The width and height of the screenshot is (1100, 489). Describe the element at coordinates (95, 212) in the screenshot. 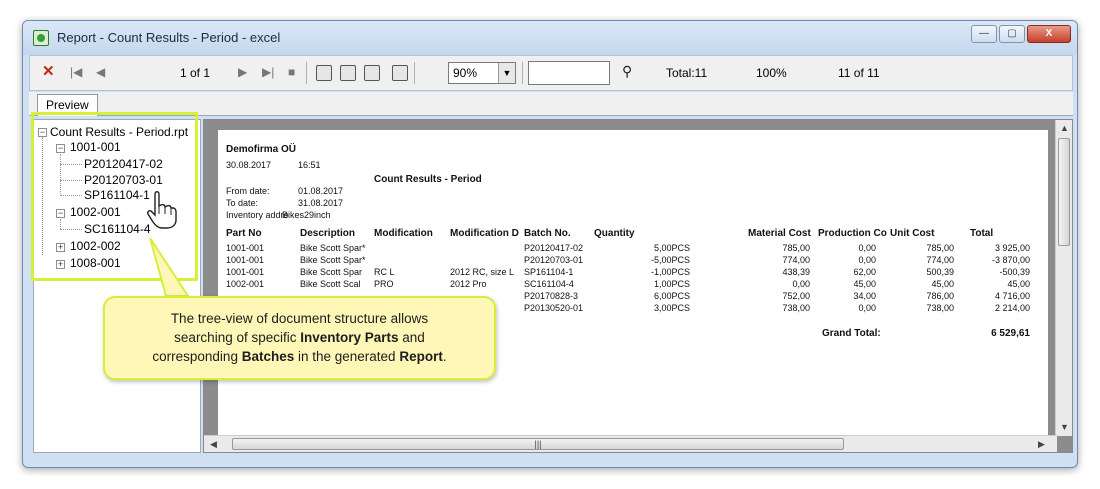

I see `tree-node: 1002-001` at that location.